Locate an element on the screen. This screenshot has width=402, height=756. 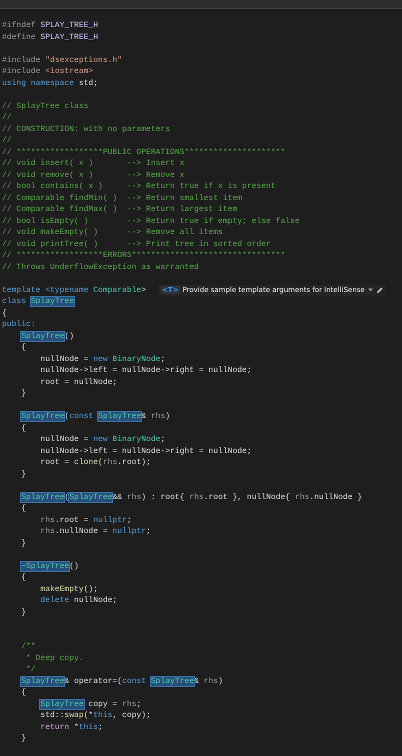
code-line: SplayTree(SplayTree&& rhs) : root{ rhs.root }, nullNode{ rhs.nullNode } is located at coordinates (191, 497).